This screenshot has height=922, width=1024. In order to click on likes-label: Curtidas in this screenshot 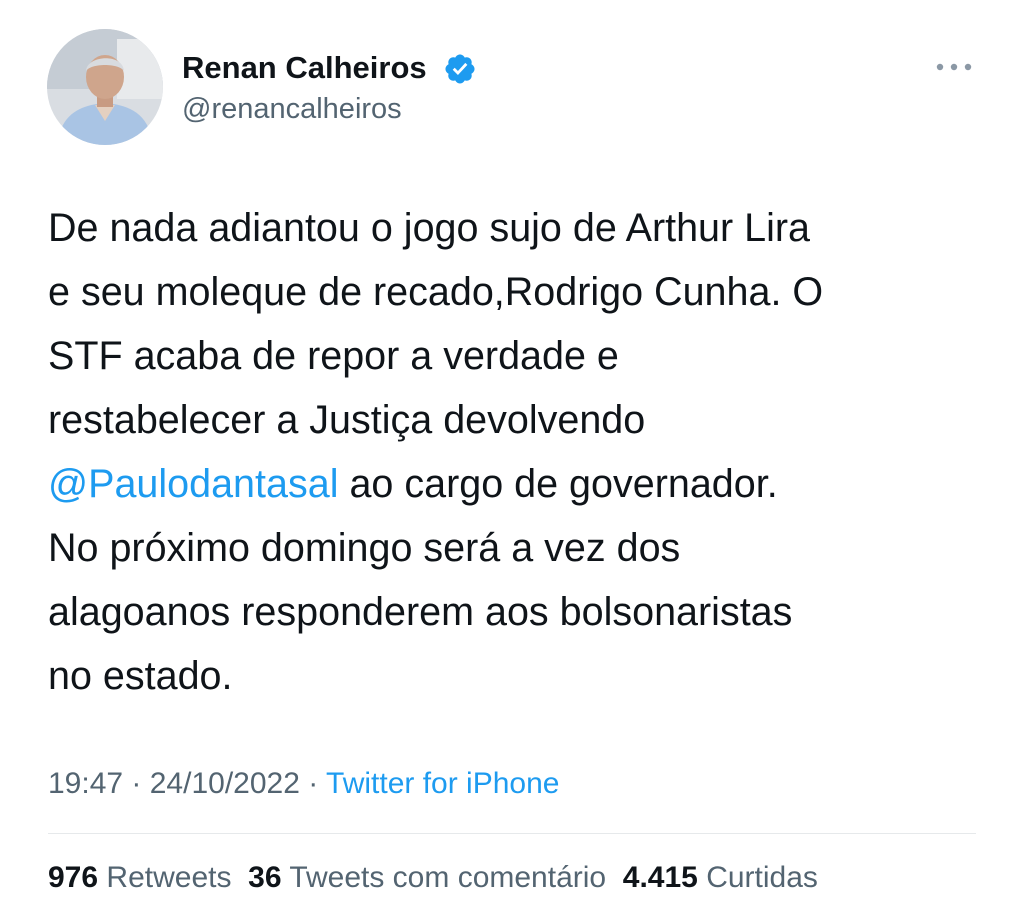, I will do `click(762, 877)`.